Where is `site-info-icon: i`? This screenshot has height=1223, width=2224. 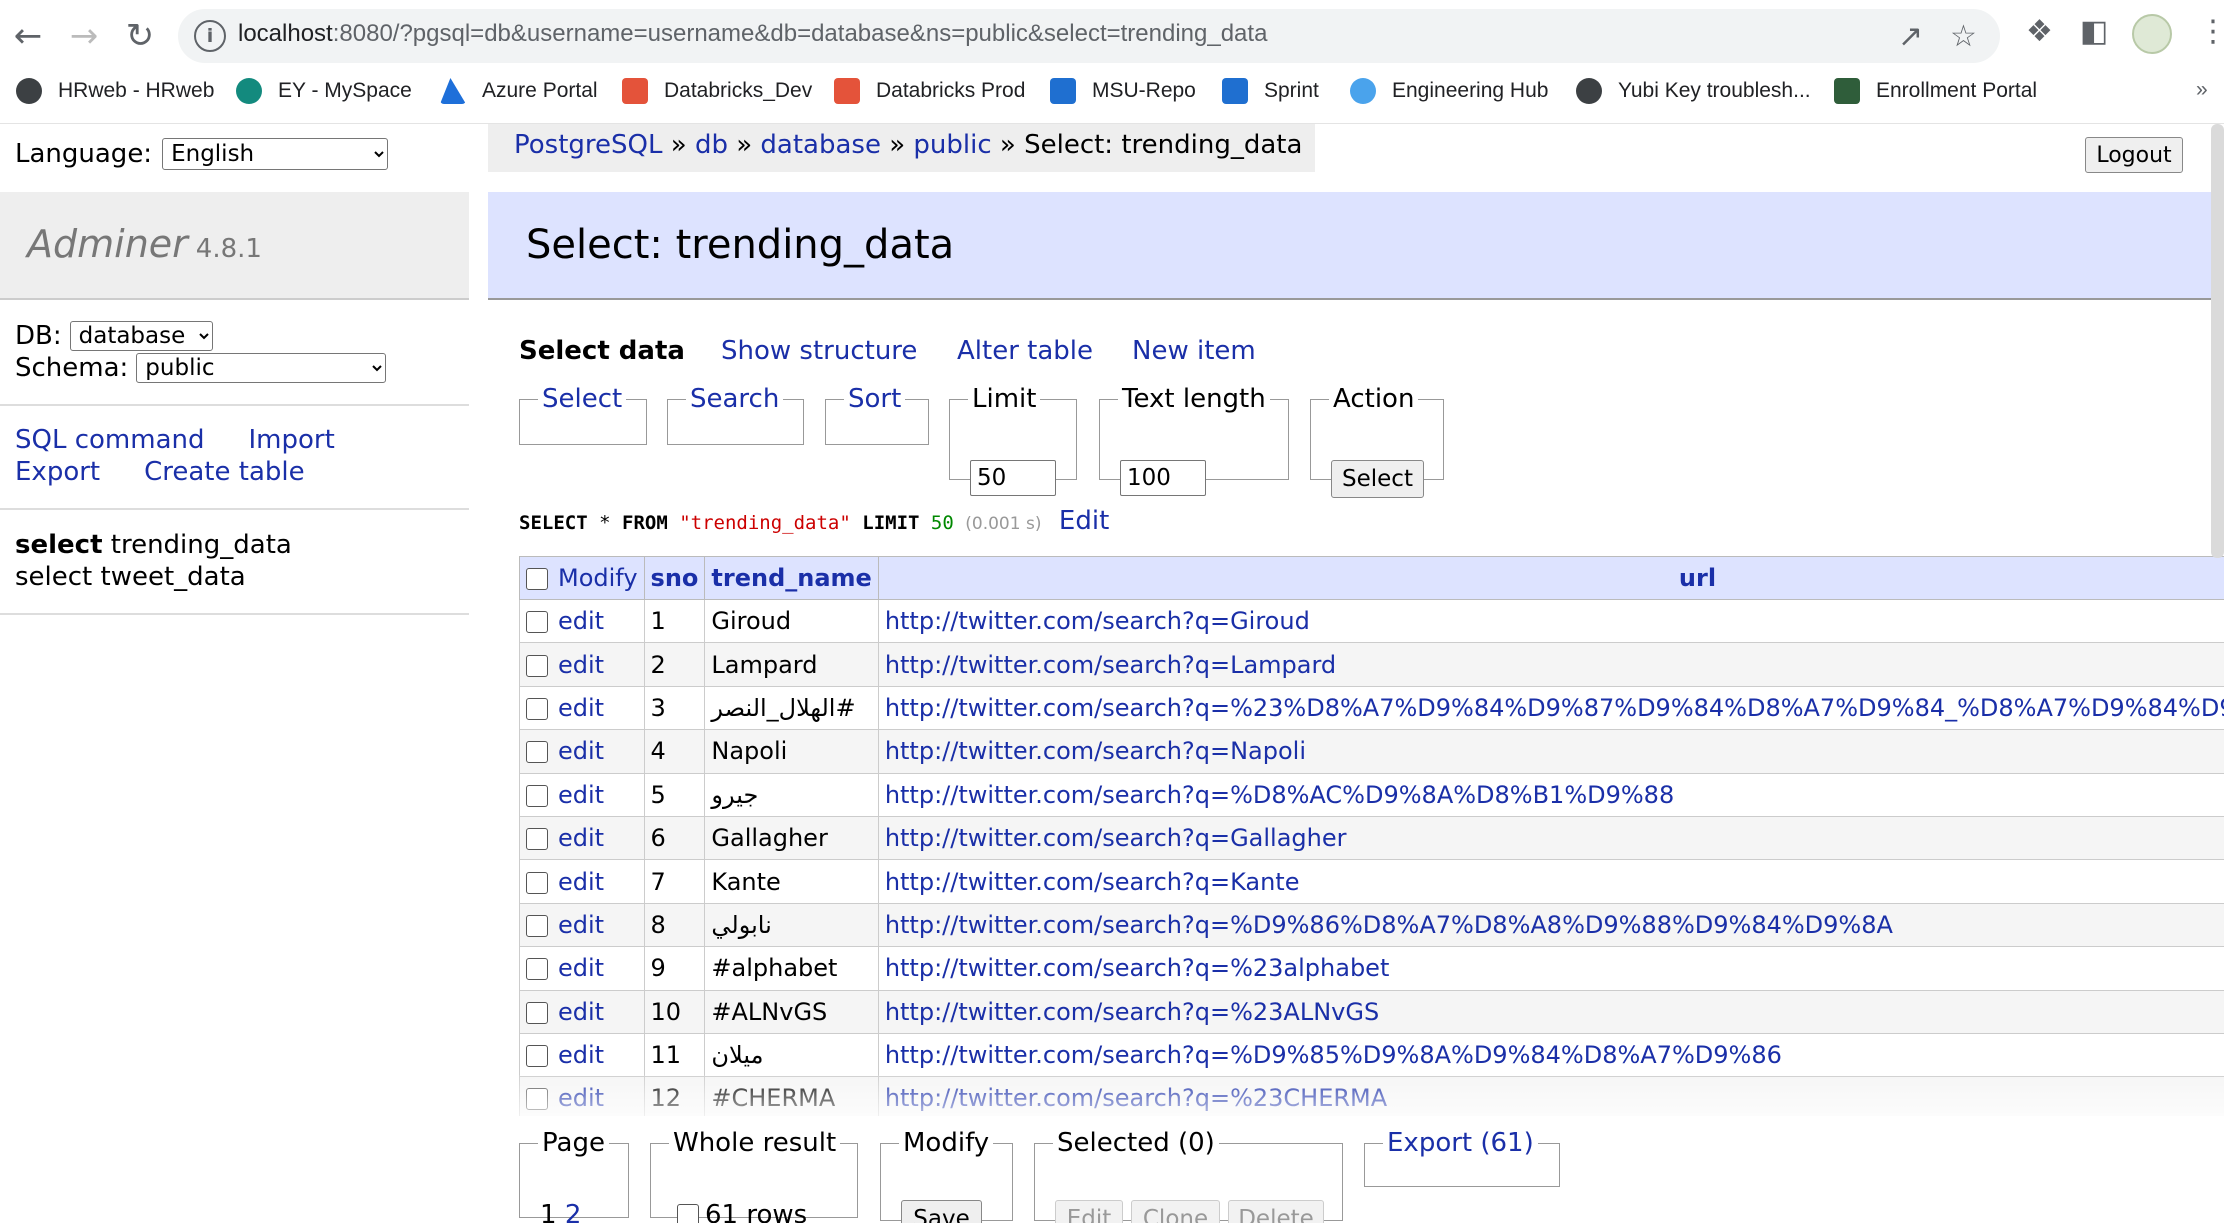 site-info-icon: i is located at coordinates (210, 36).